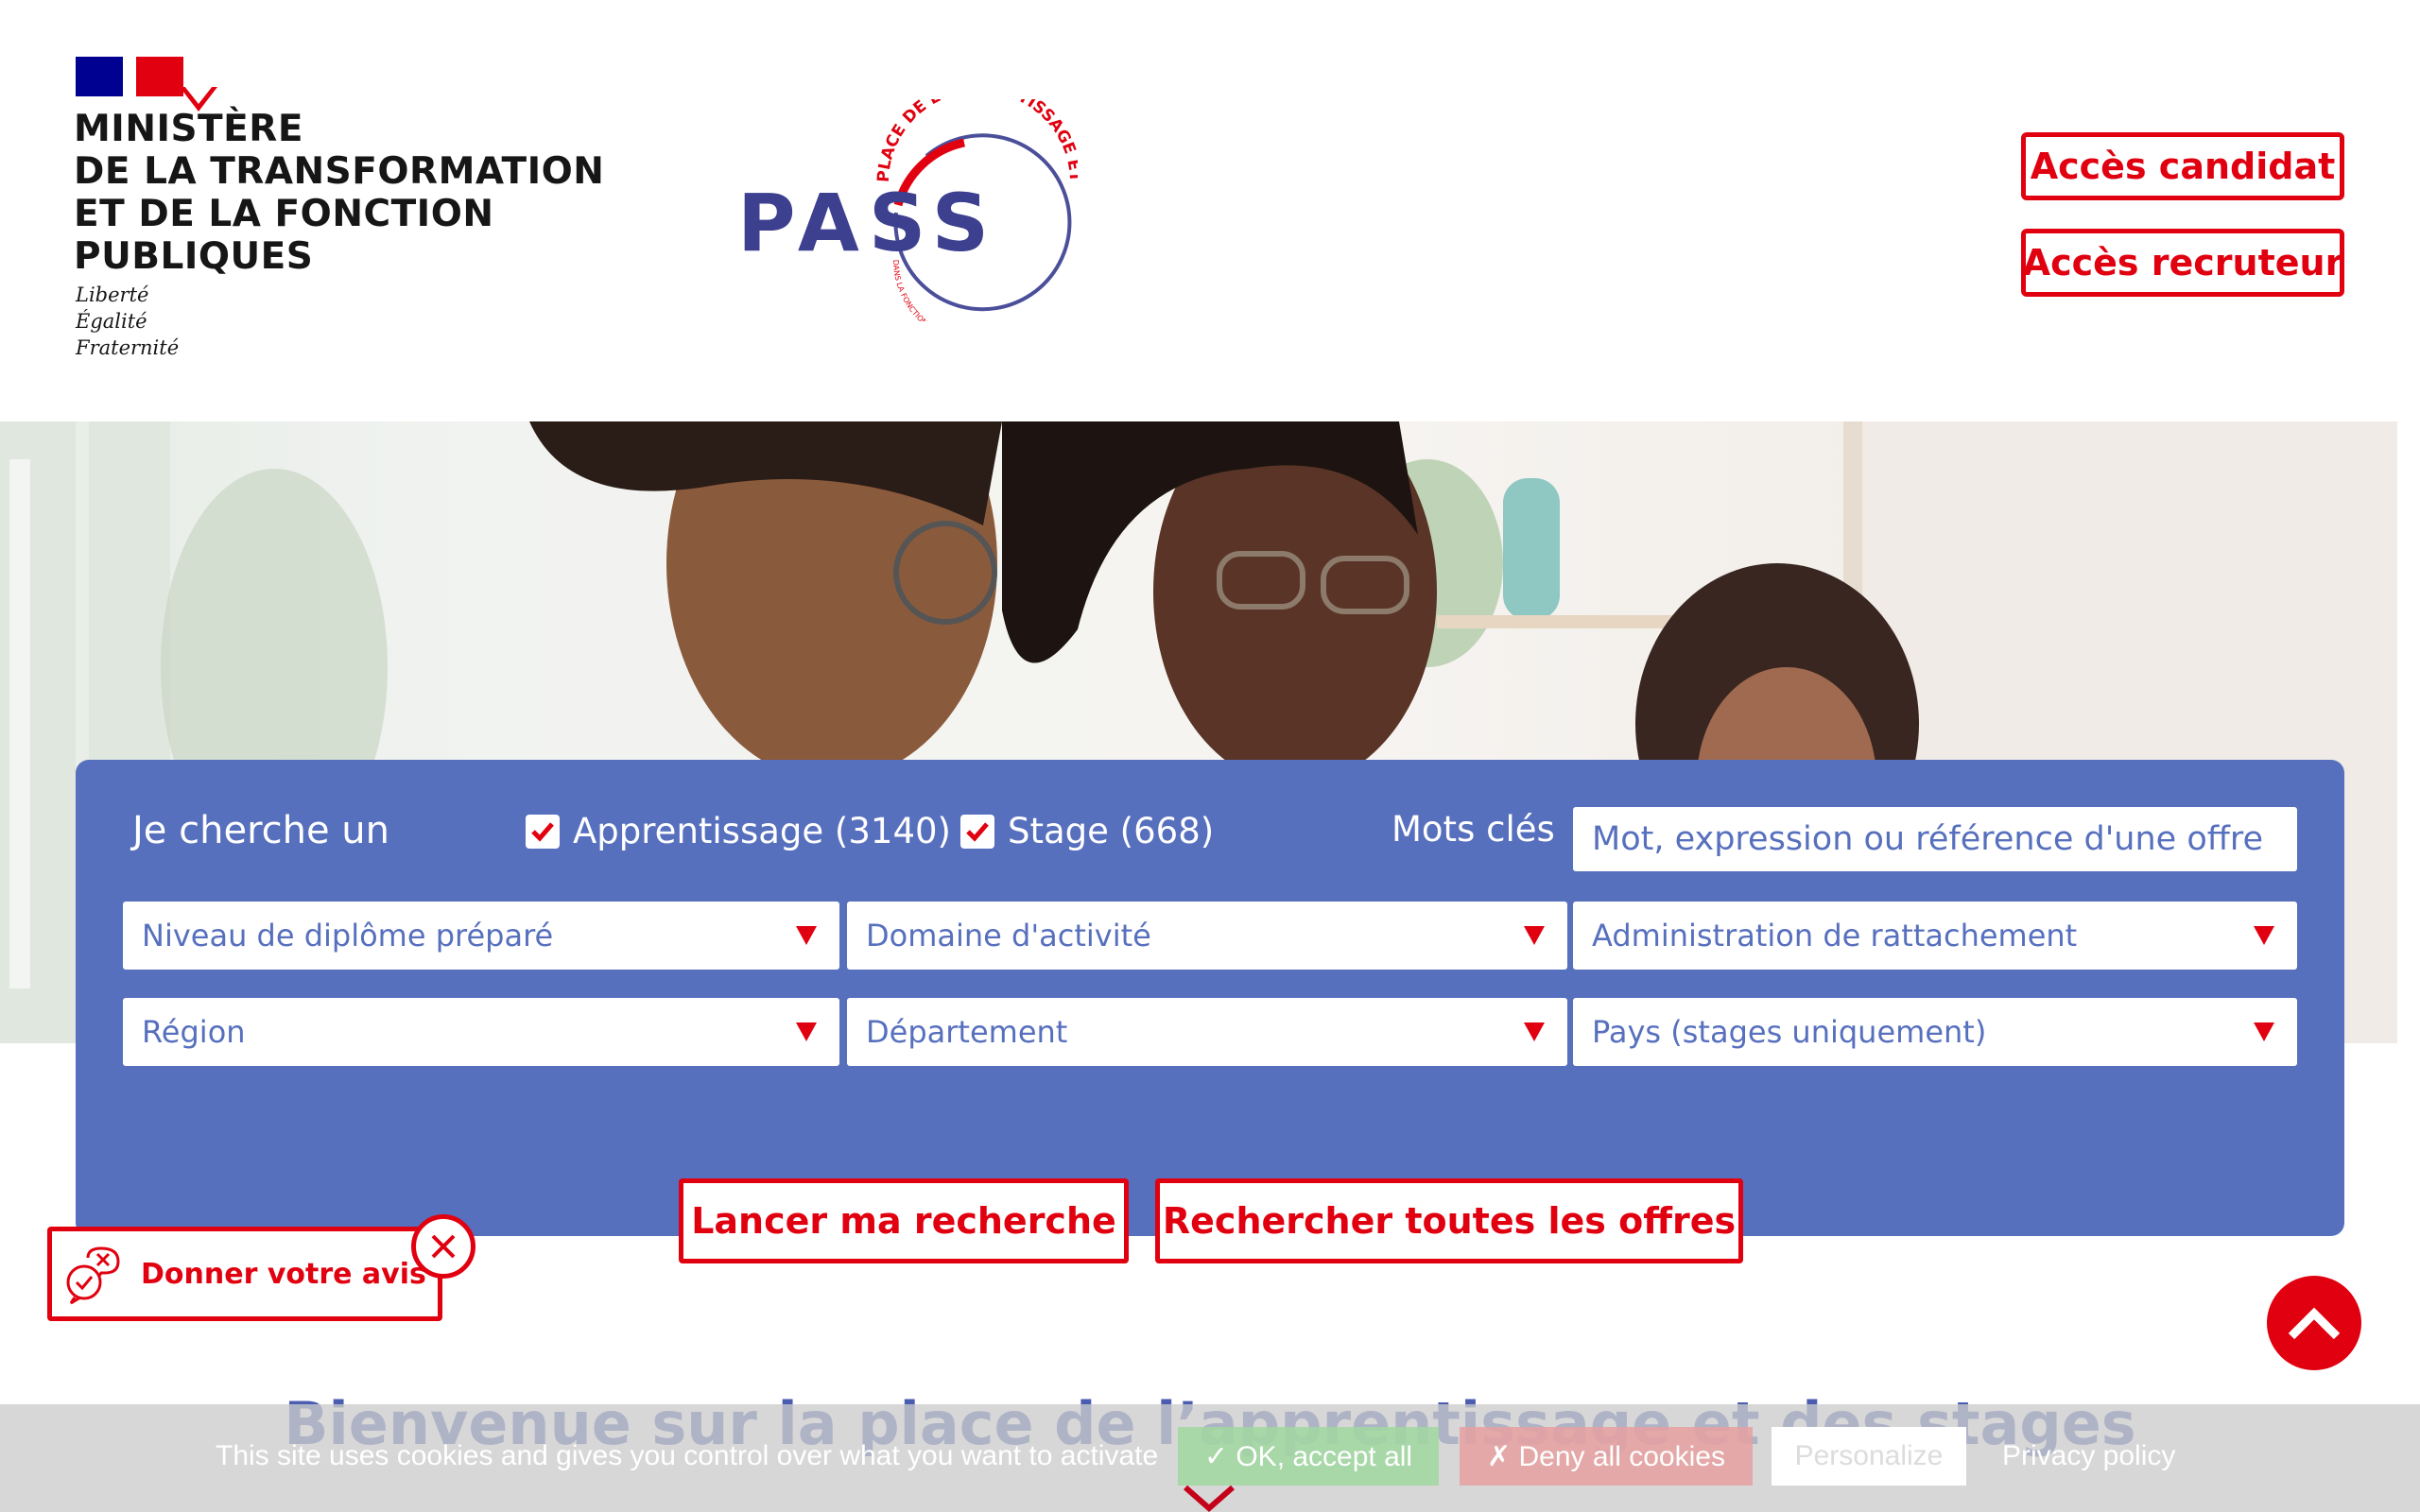 The width and height of the screenshot is (2420, 1512). What do you see at coordinates (198, 95) in the screenshot?
I see `feedback-tail-inner` at bounding box center [198, 95].